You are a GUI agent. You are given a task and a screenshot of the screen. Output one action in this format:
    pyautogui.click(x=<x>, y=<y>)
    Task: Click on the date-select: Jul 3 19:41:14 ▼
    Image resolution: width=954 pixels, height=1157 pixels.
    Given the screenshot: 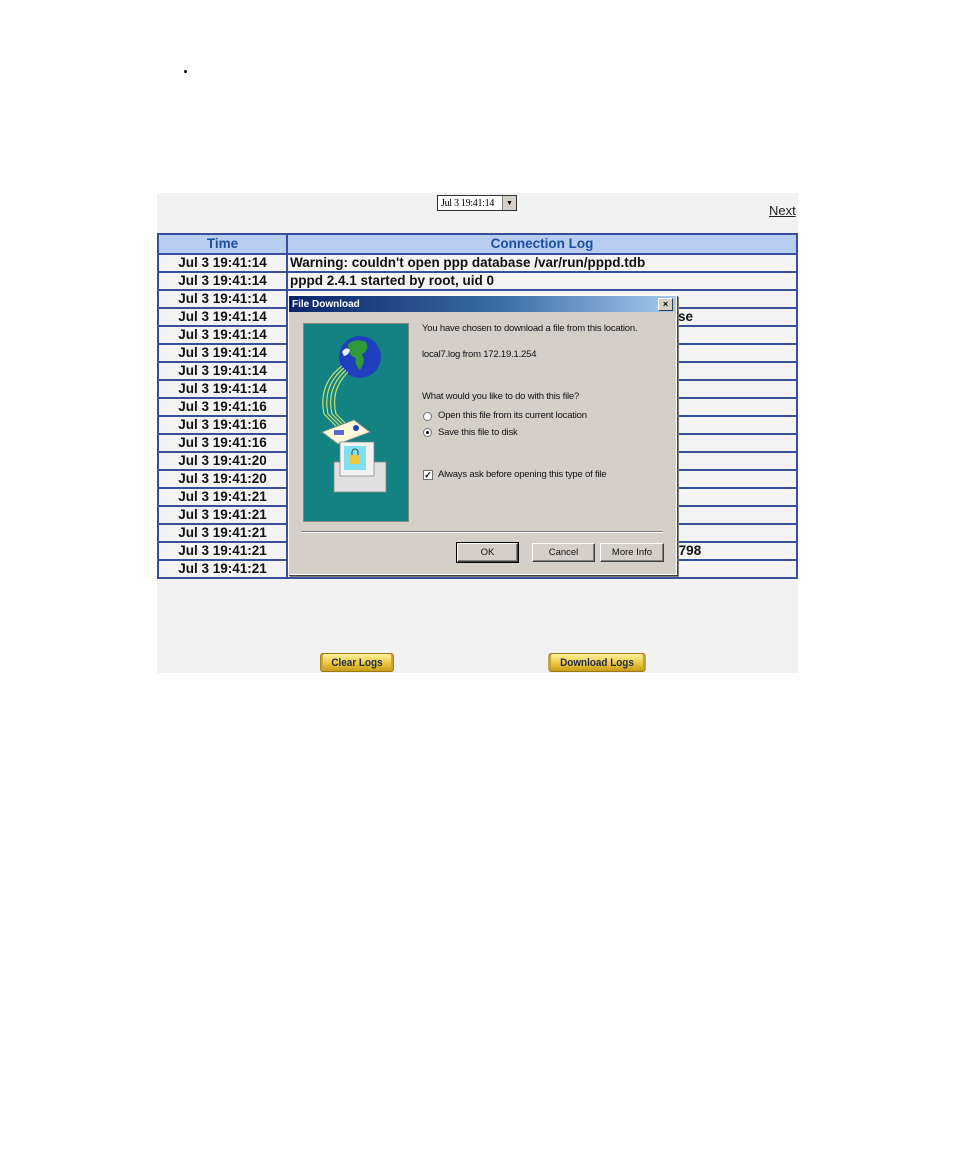 What is the action you would take?
    pyautogui.click(x=477, y=203)
    